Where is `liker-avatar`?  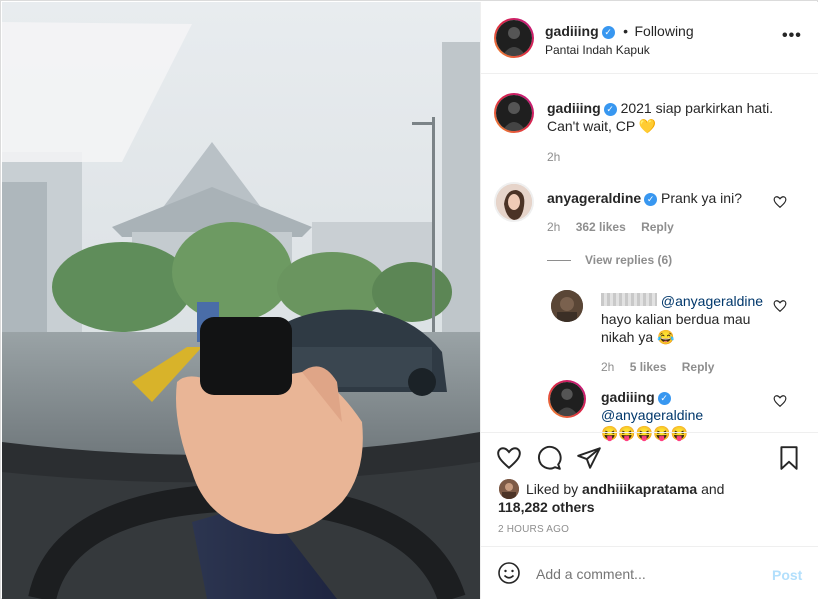 liker-avatar is located at coordinates (509, 489).